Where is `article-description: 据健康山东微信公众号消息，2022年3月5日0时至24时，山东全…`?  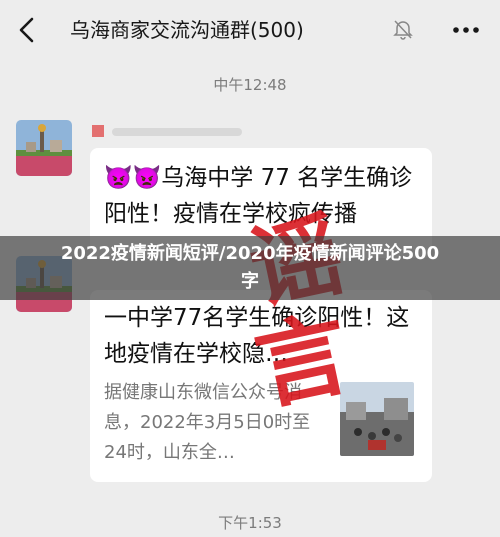
article-description: 据健康山东微信公众号消息，2022年3月5日0时至24时，山东全… is located at coordinates (207, 422).